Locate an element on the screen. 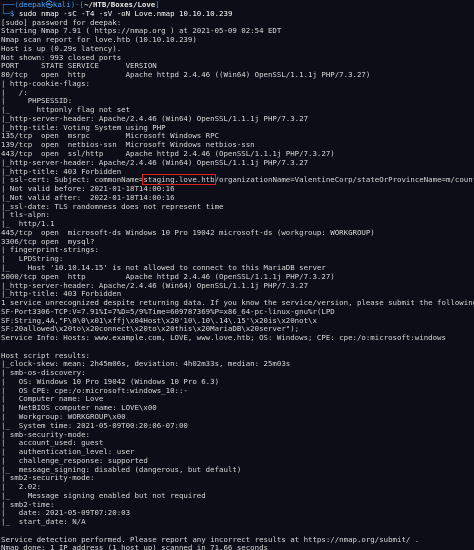  output-line: | tls-alpn: is located at coordinates (25, 215).